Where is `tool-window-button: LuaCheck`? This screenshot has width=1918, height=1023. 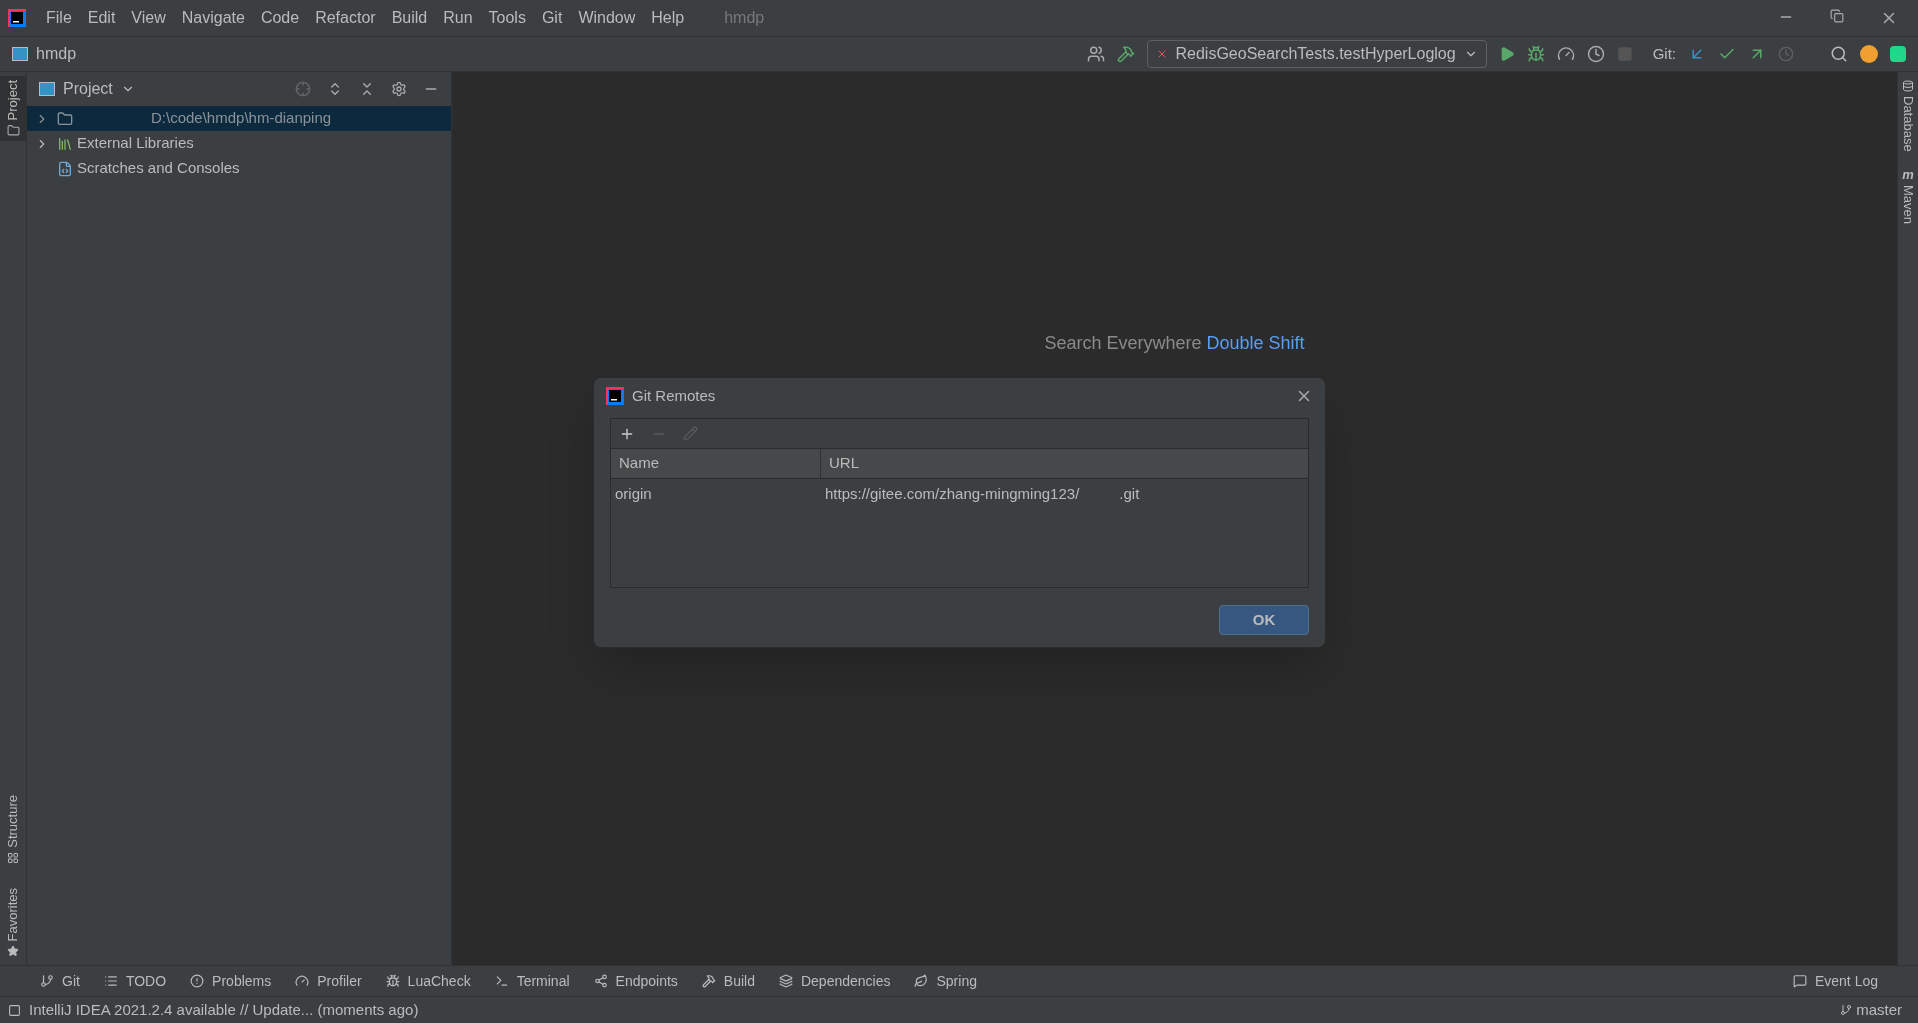
tool-window-button: LuaCheck is located at coordinates (428, 981).